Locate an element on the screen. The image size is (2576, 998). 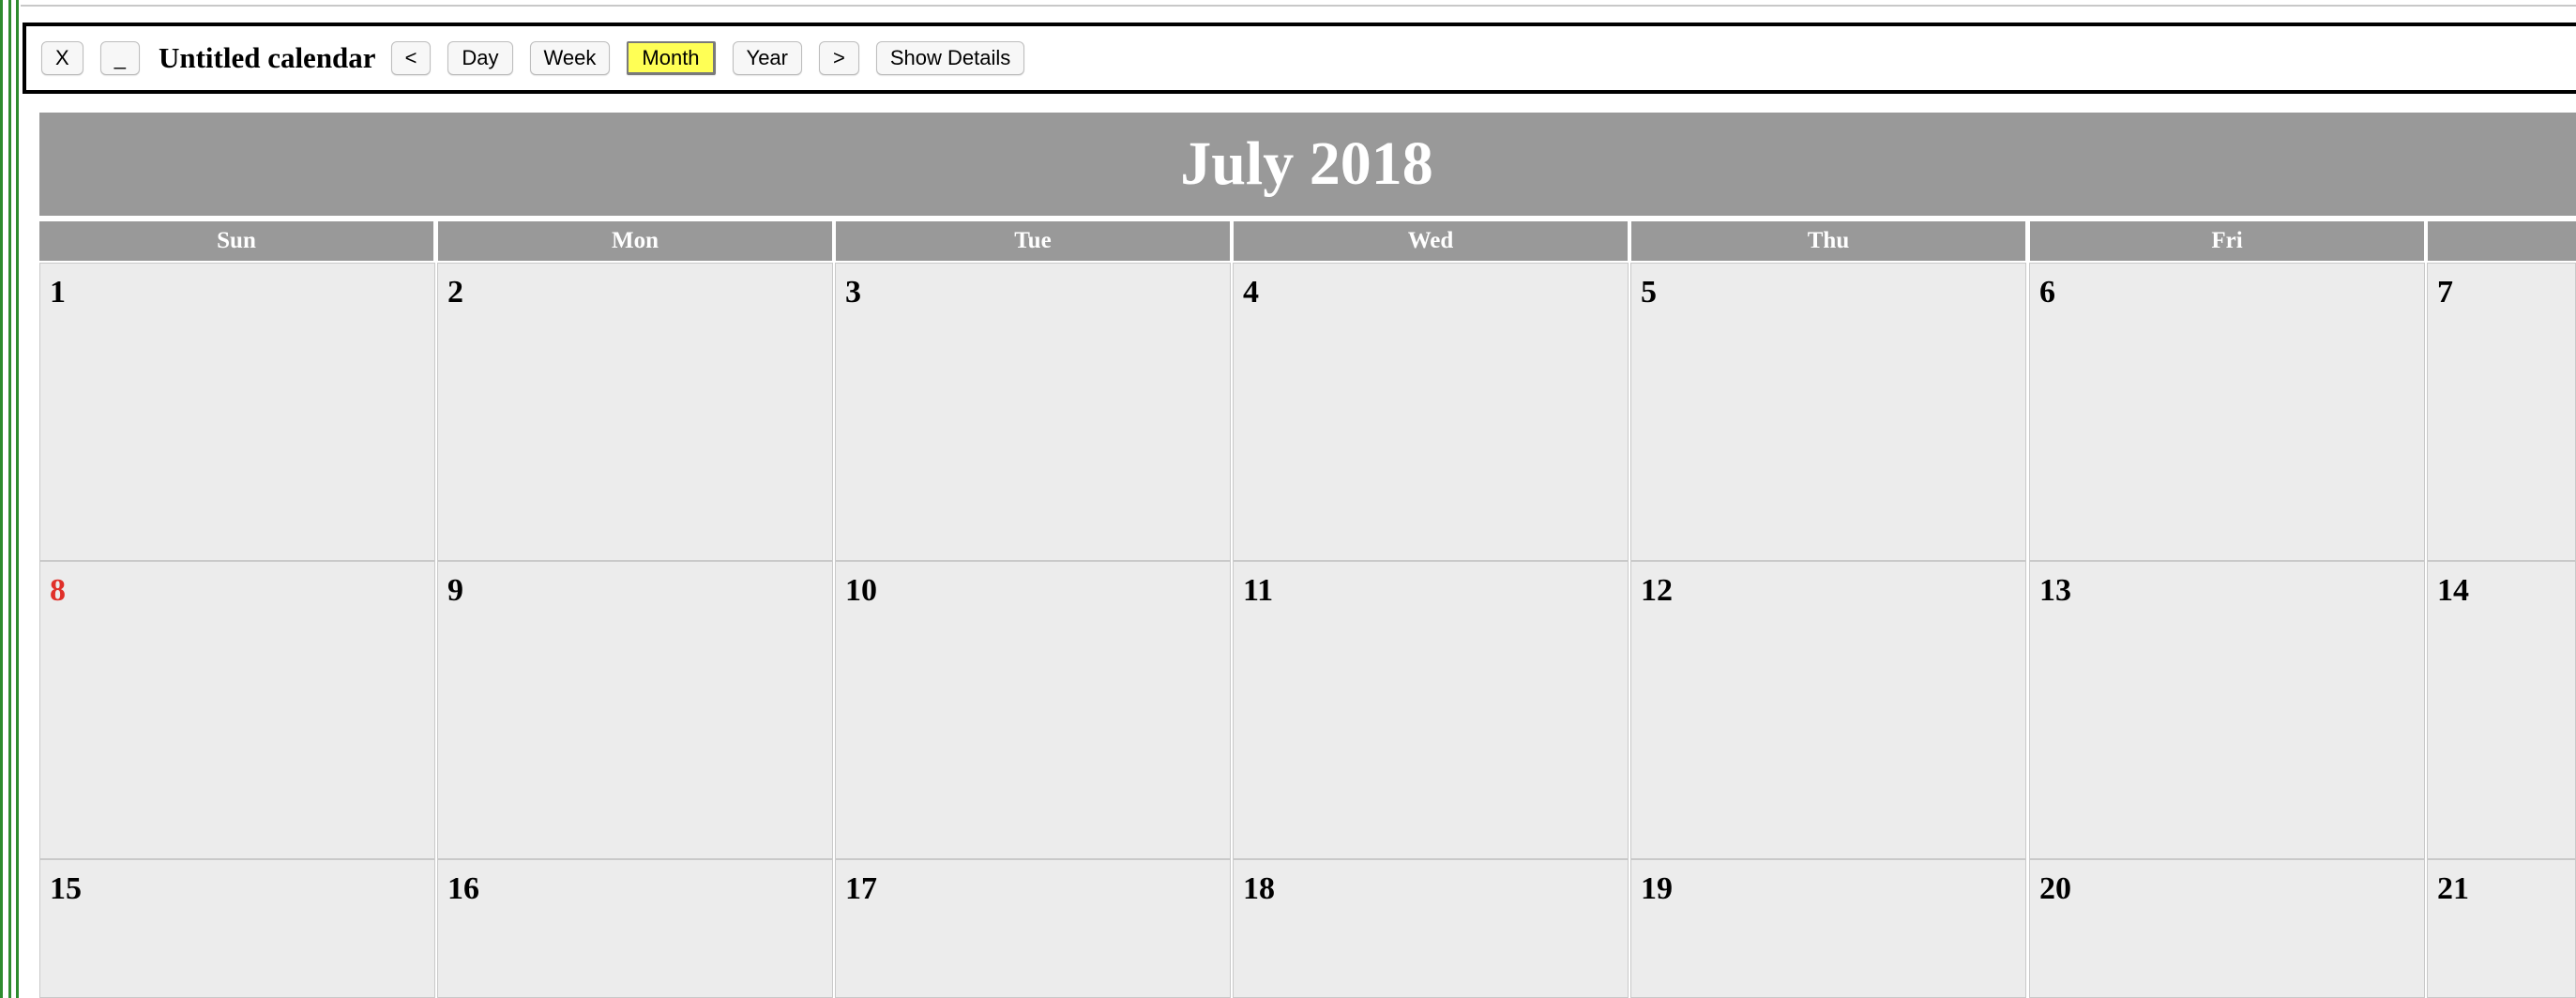
top-divider is located at coordinates (1298, 6).